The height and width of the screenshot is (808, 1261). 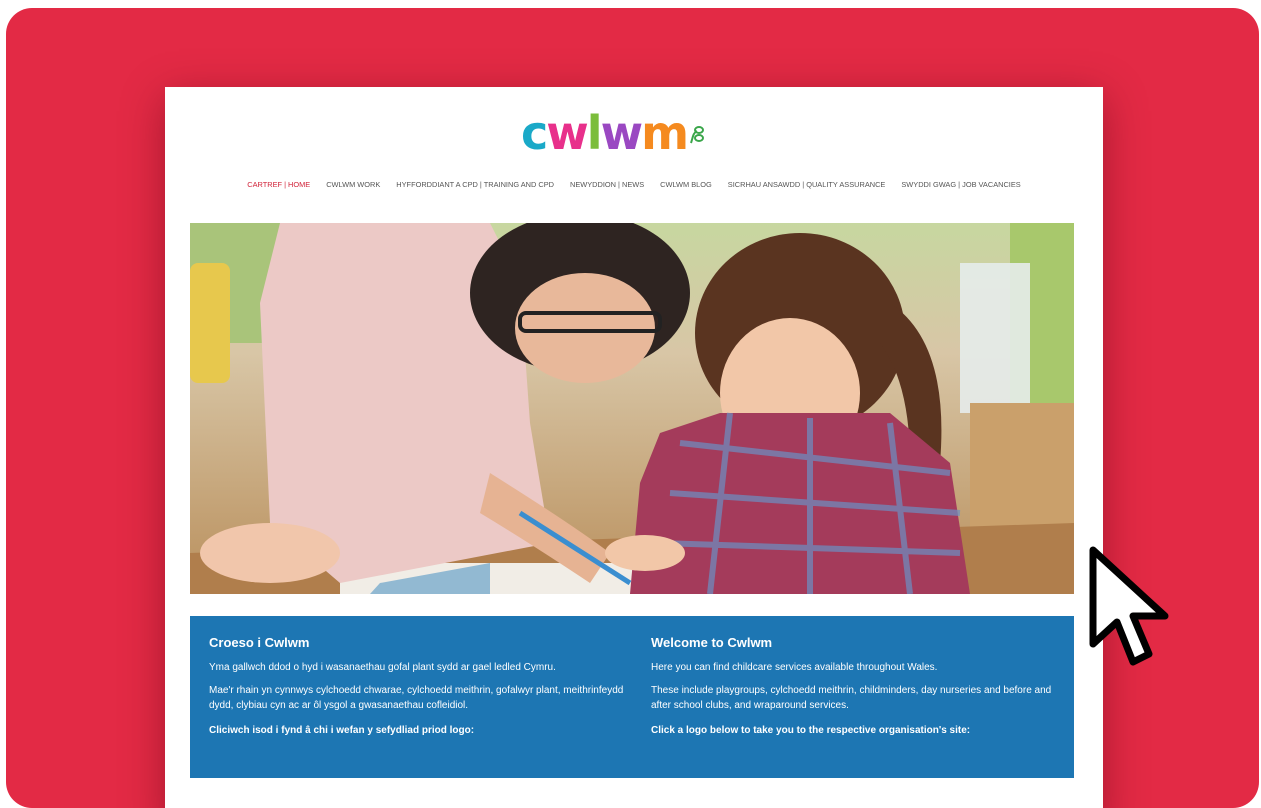 I want to click on cwlwm-logo: c w l w m, so click(x=636, y=133).